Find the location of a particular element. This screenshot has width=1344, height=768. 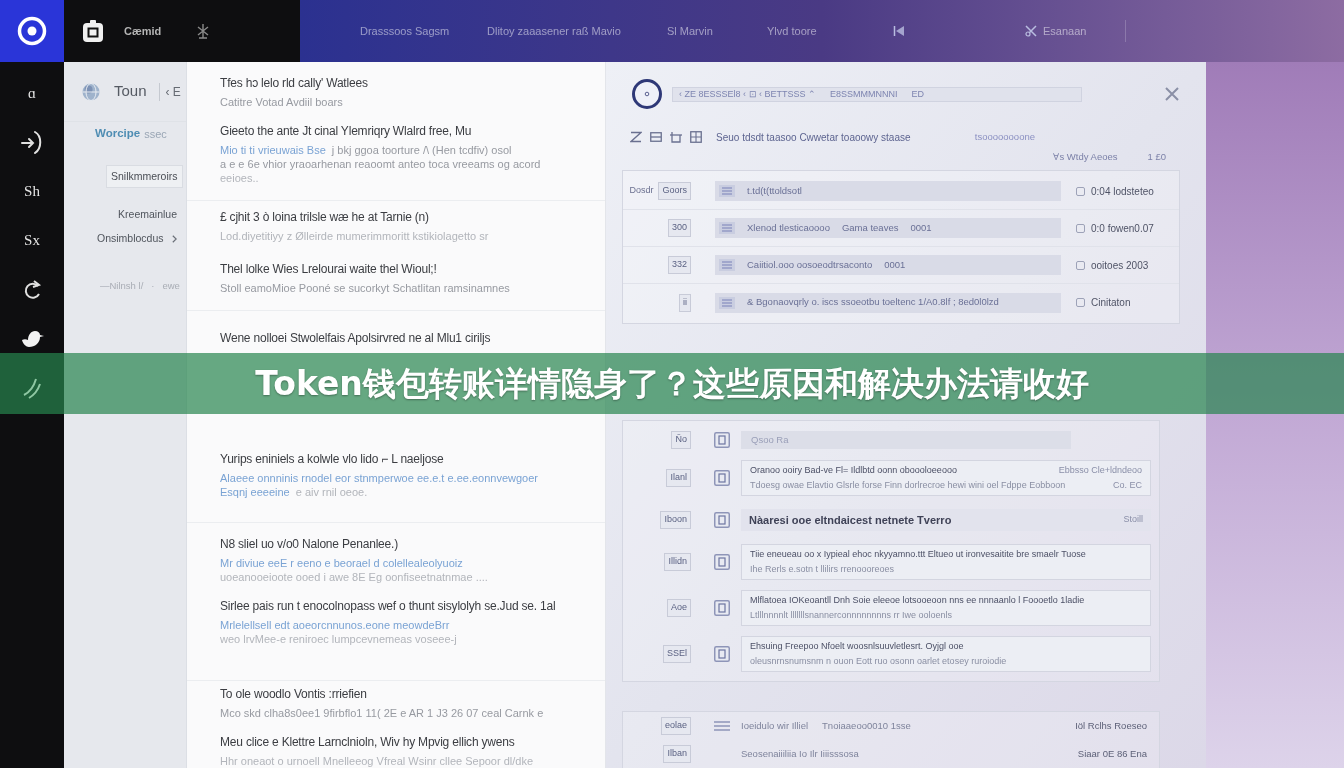

section-label: Worcipe is located at coordinates (118, 134).